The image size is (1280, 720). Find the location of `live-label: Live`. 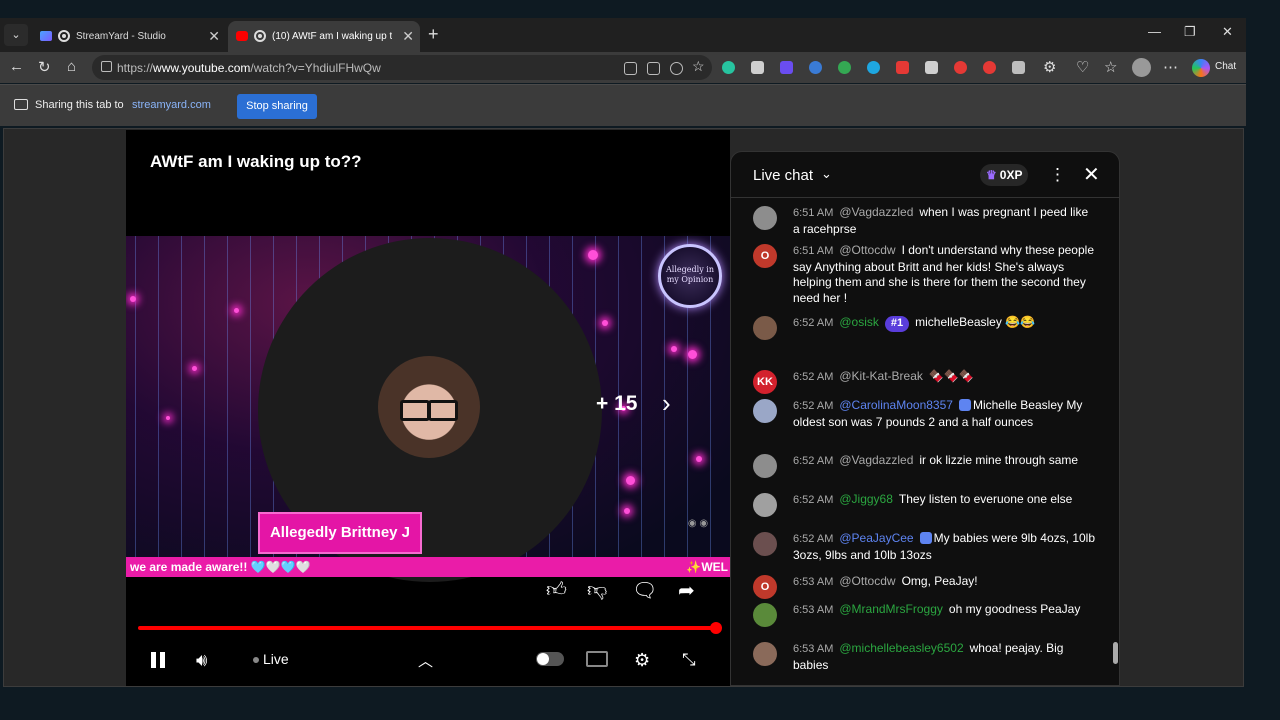

live-label: Live is located at coordinates (276, 659).